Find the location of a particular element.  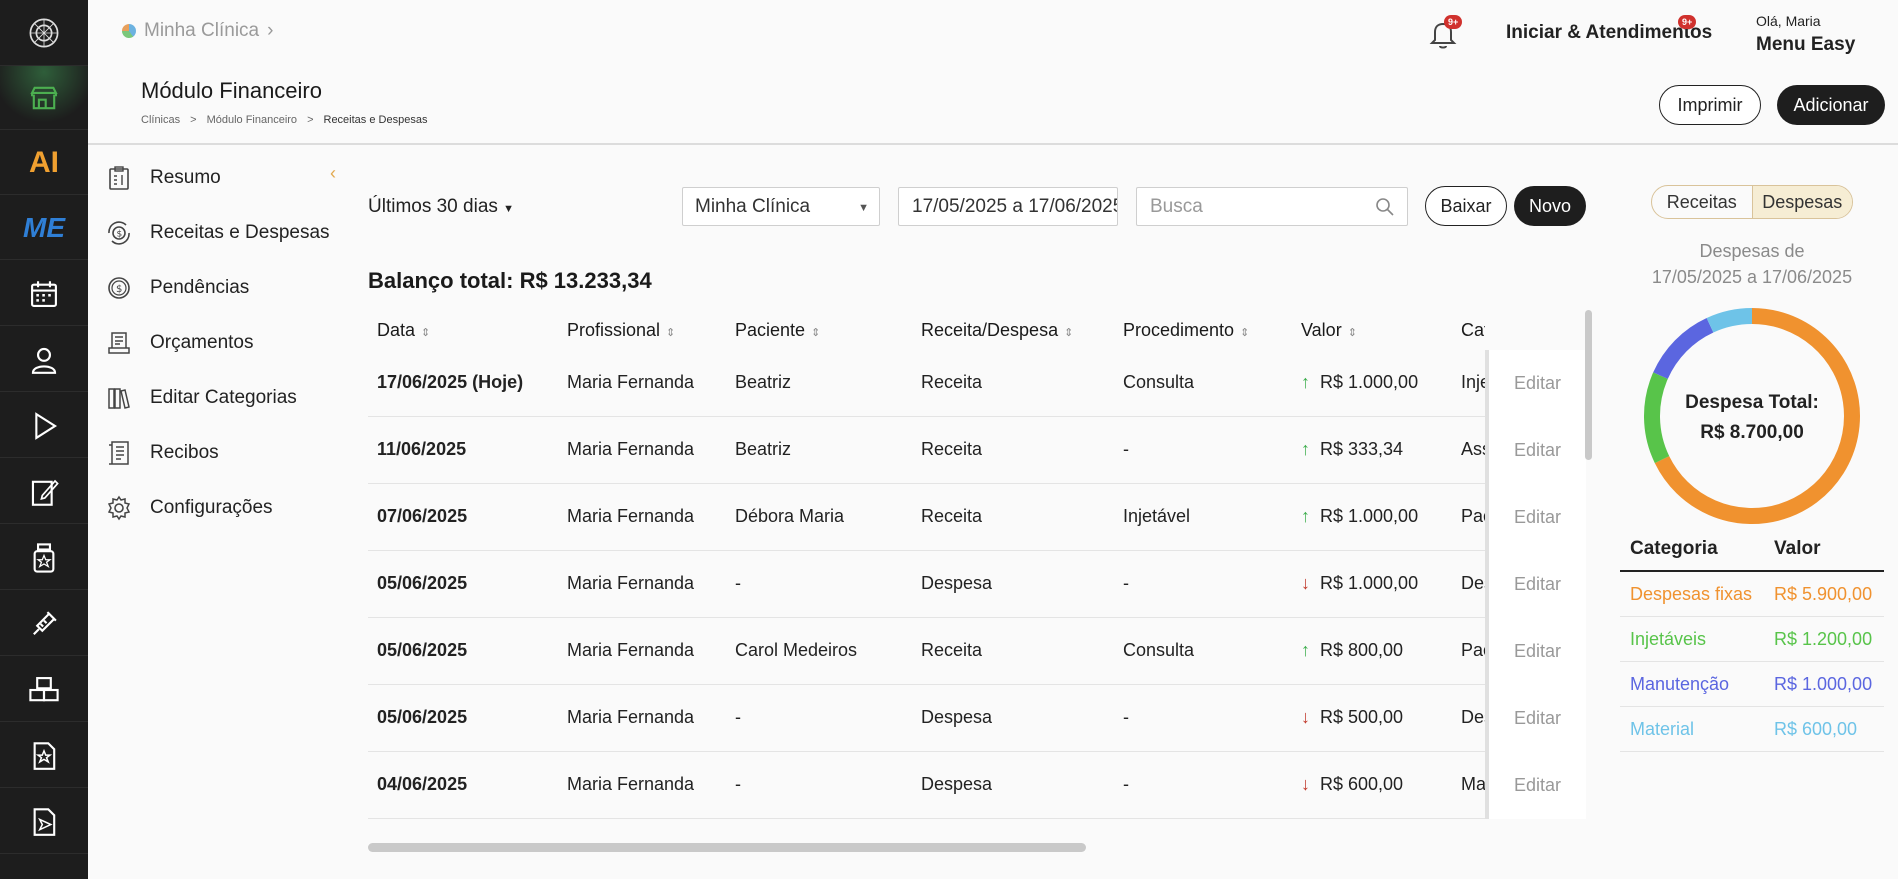

subnav-item-receitas-despesas: $ Receitas e Despesas is located at coordinates (218, 233).